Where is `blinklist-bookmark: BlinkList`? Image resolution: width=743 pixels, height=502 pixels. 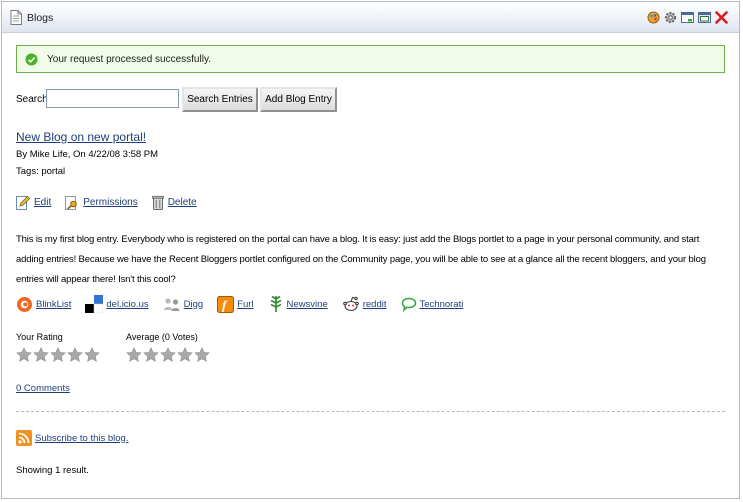
blinklist-bookmark: BlinkList is located at coordinates (43, 304).